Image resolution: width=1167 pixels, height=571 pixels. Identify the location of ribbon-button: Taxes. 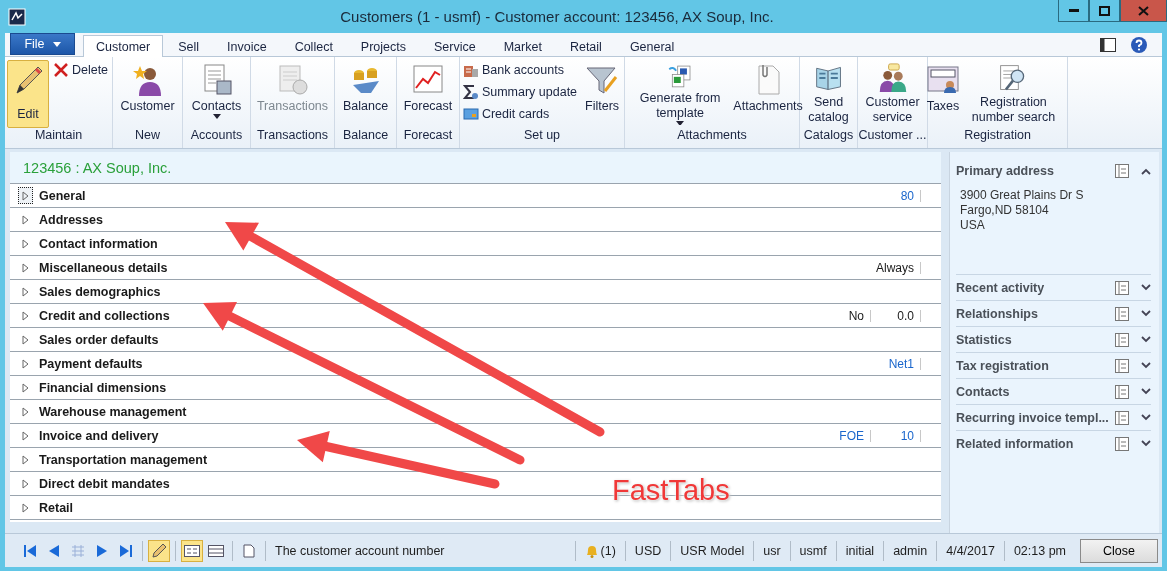
(943, 94).